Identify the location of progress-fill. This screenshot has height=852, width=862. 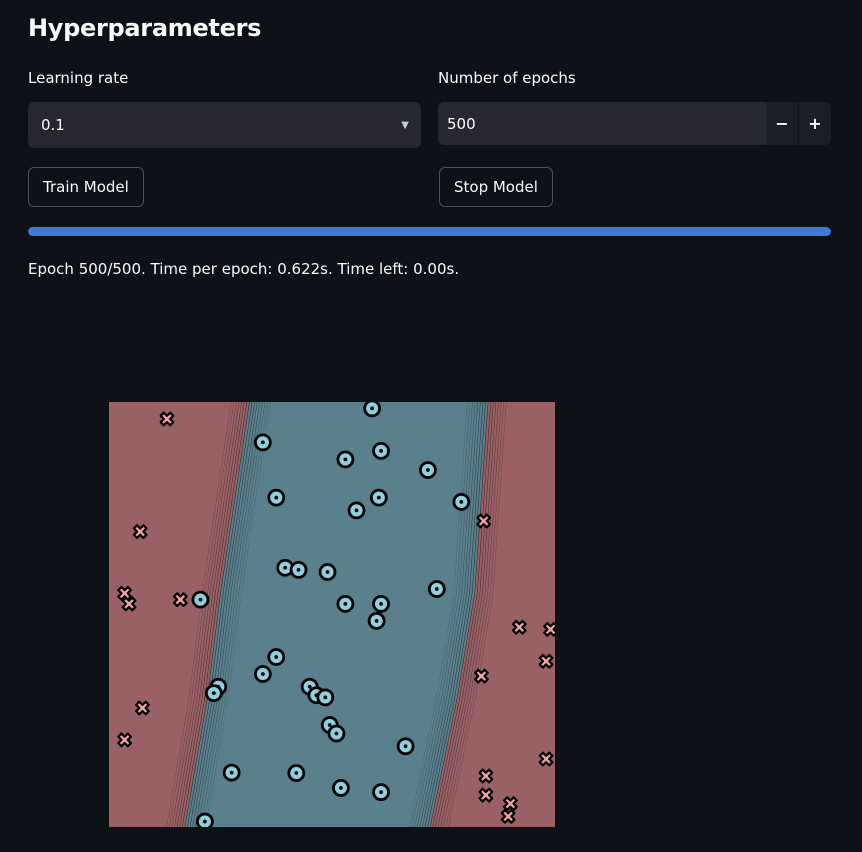
(429, 231).